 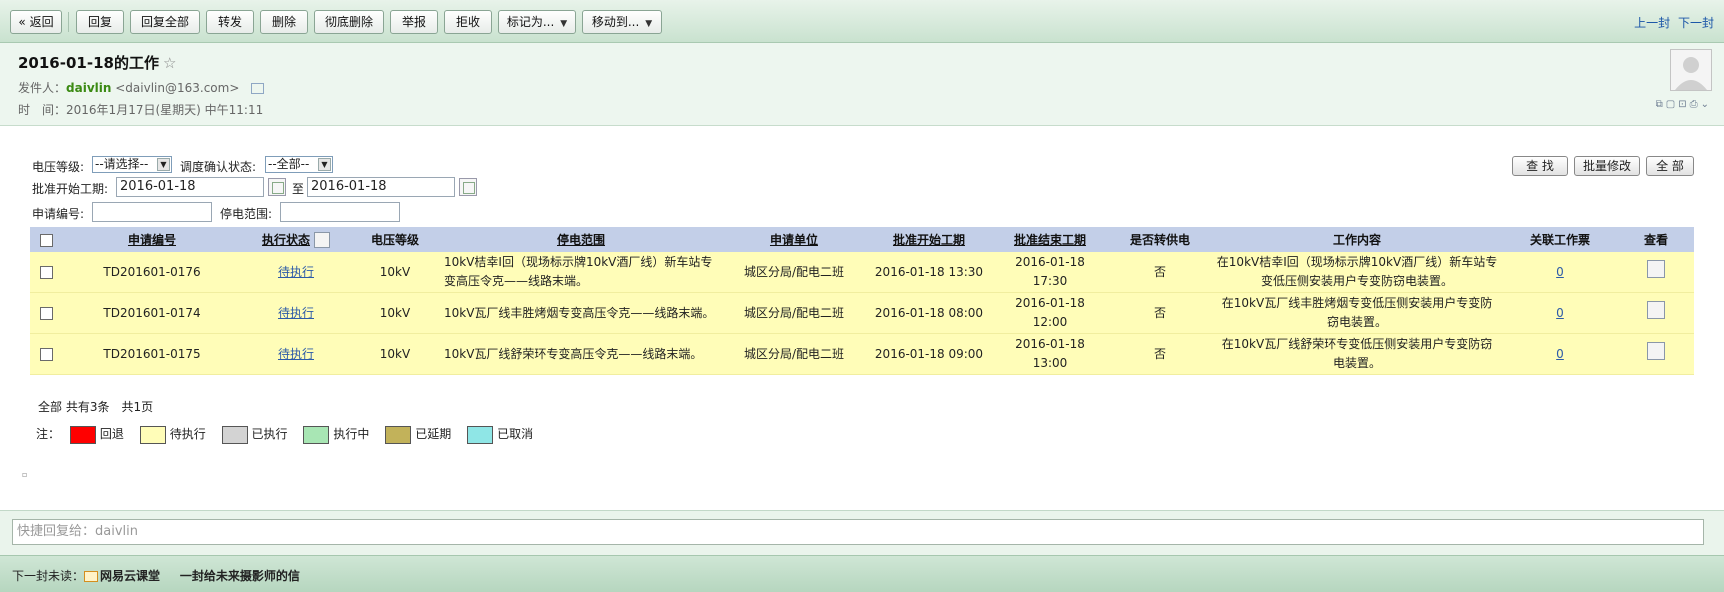 I want to click on time-value: 2016年1月17日(星期天) 中午11:11, so click(x=165, y=110).